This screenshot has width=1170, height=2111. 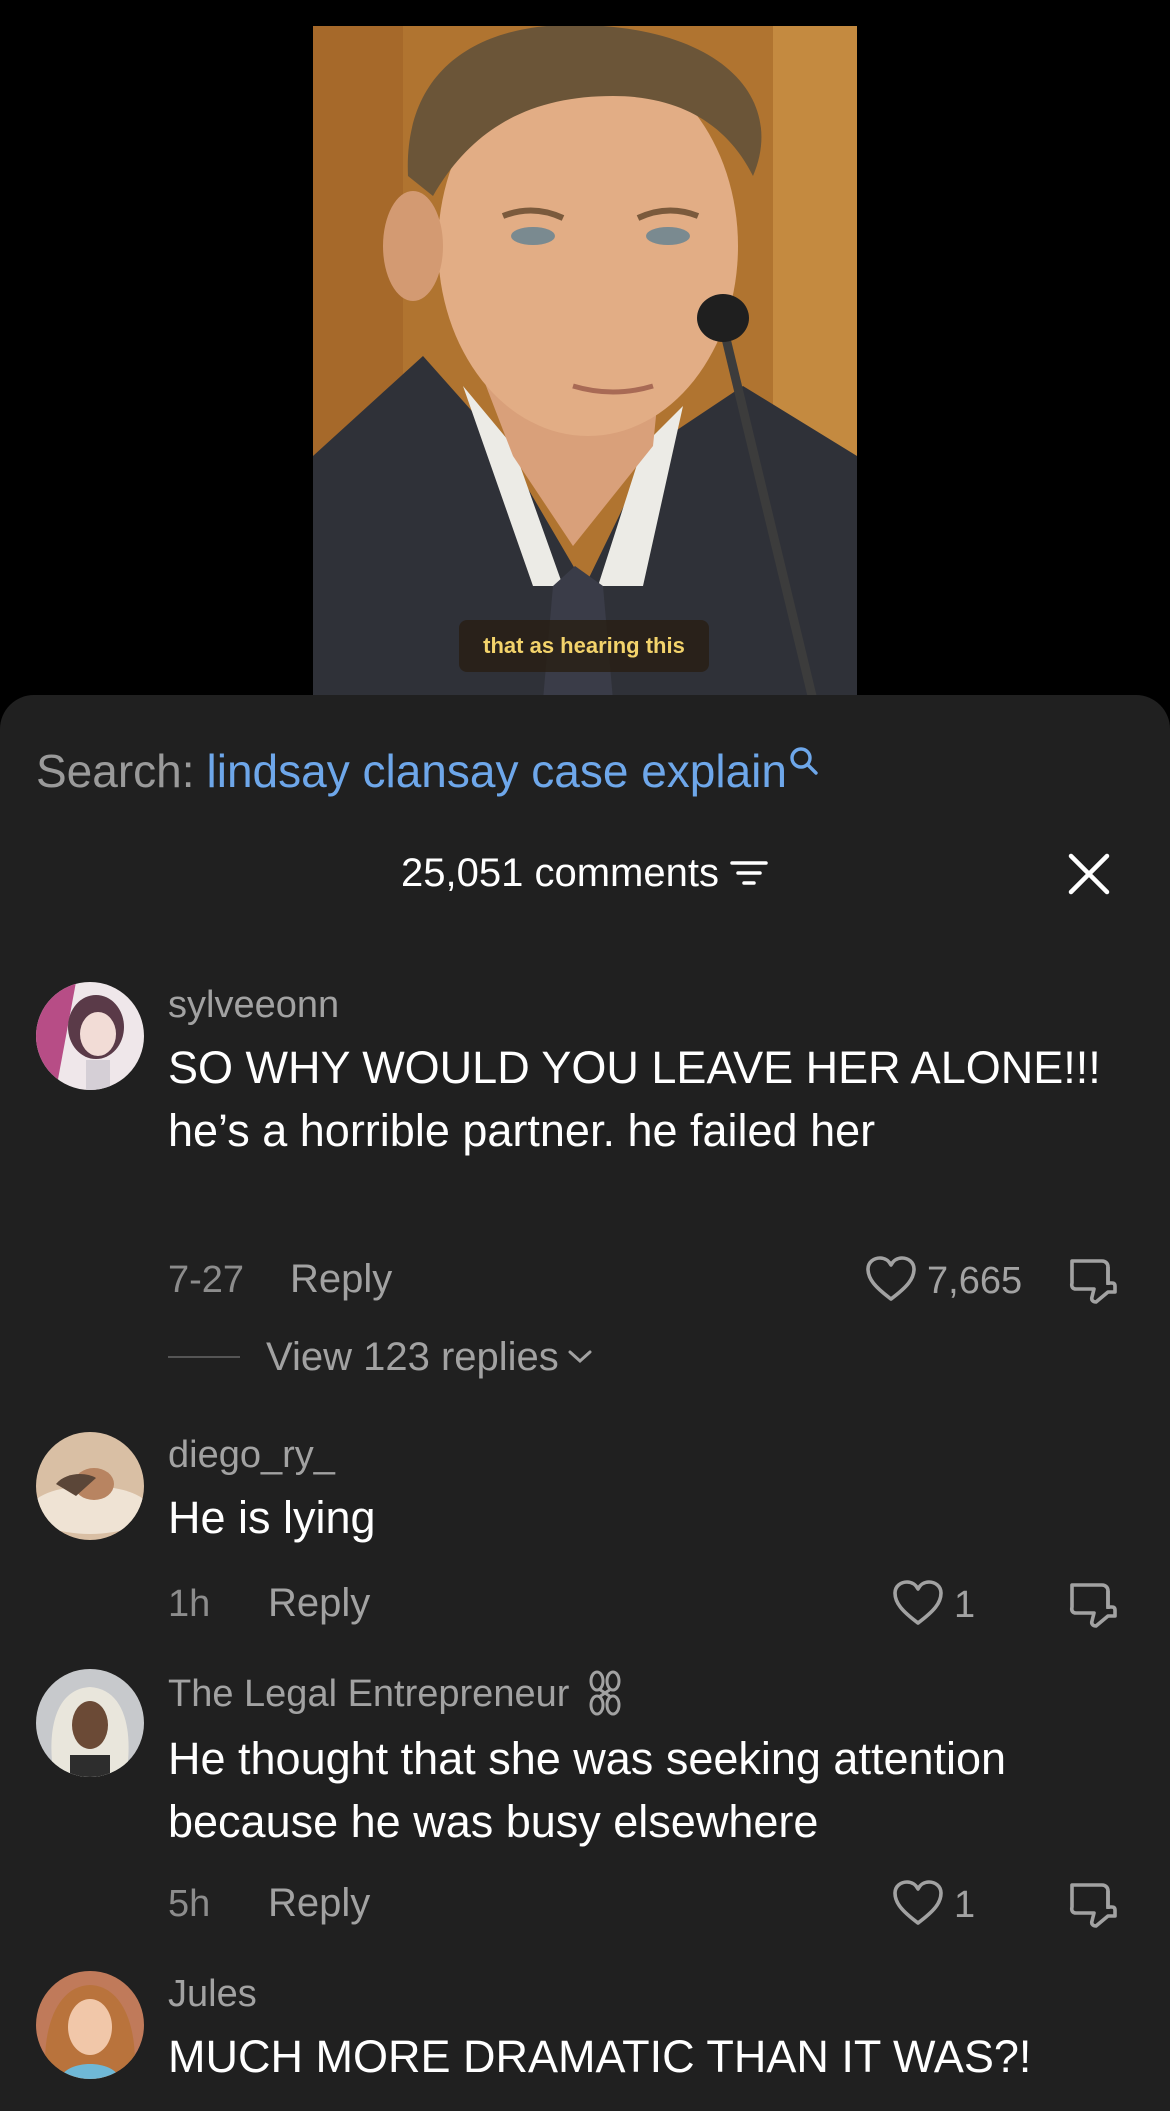 I want to click on comment-username-text: The Legal Entrepreneur, so click(x=369, y=1694).